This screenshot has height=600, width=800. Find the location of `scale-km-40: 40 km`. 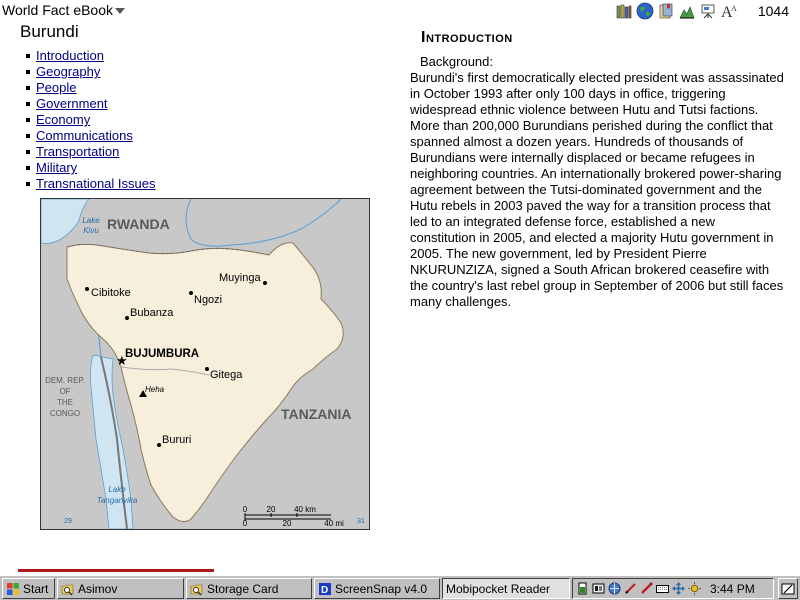

scale-km-40: 40 km is located at coordinates (305, 509).